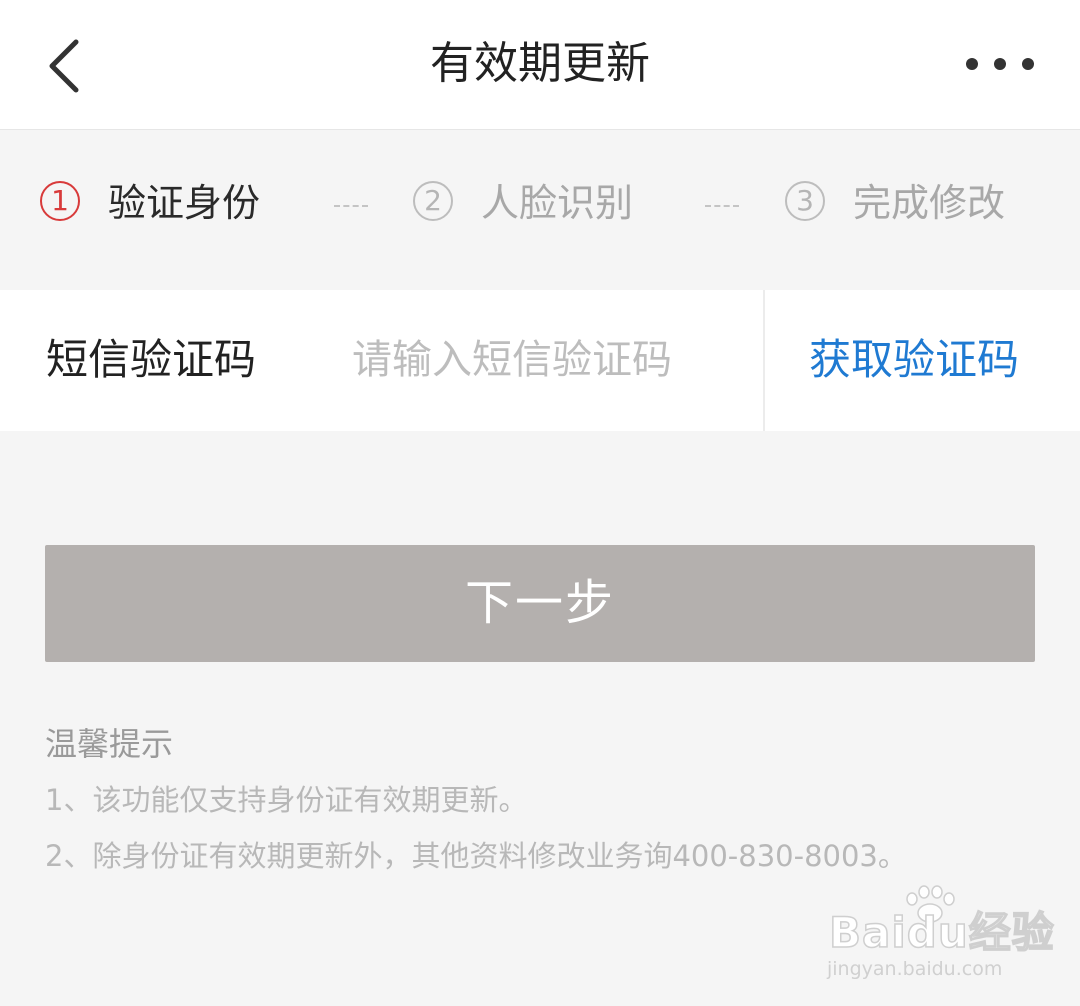  What do you see at coordinates (151, 359) in the screenshot?
I see `sms-code-label: 短信验证码` at bounding box center [151, 359].